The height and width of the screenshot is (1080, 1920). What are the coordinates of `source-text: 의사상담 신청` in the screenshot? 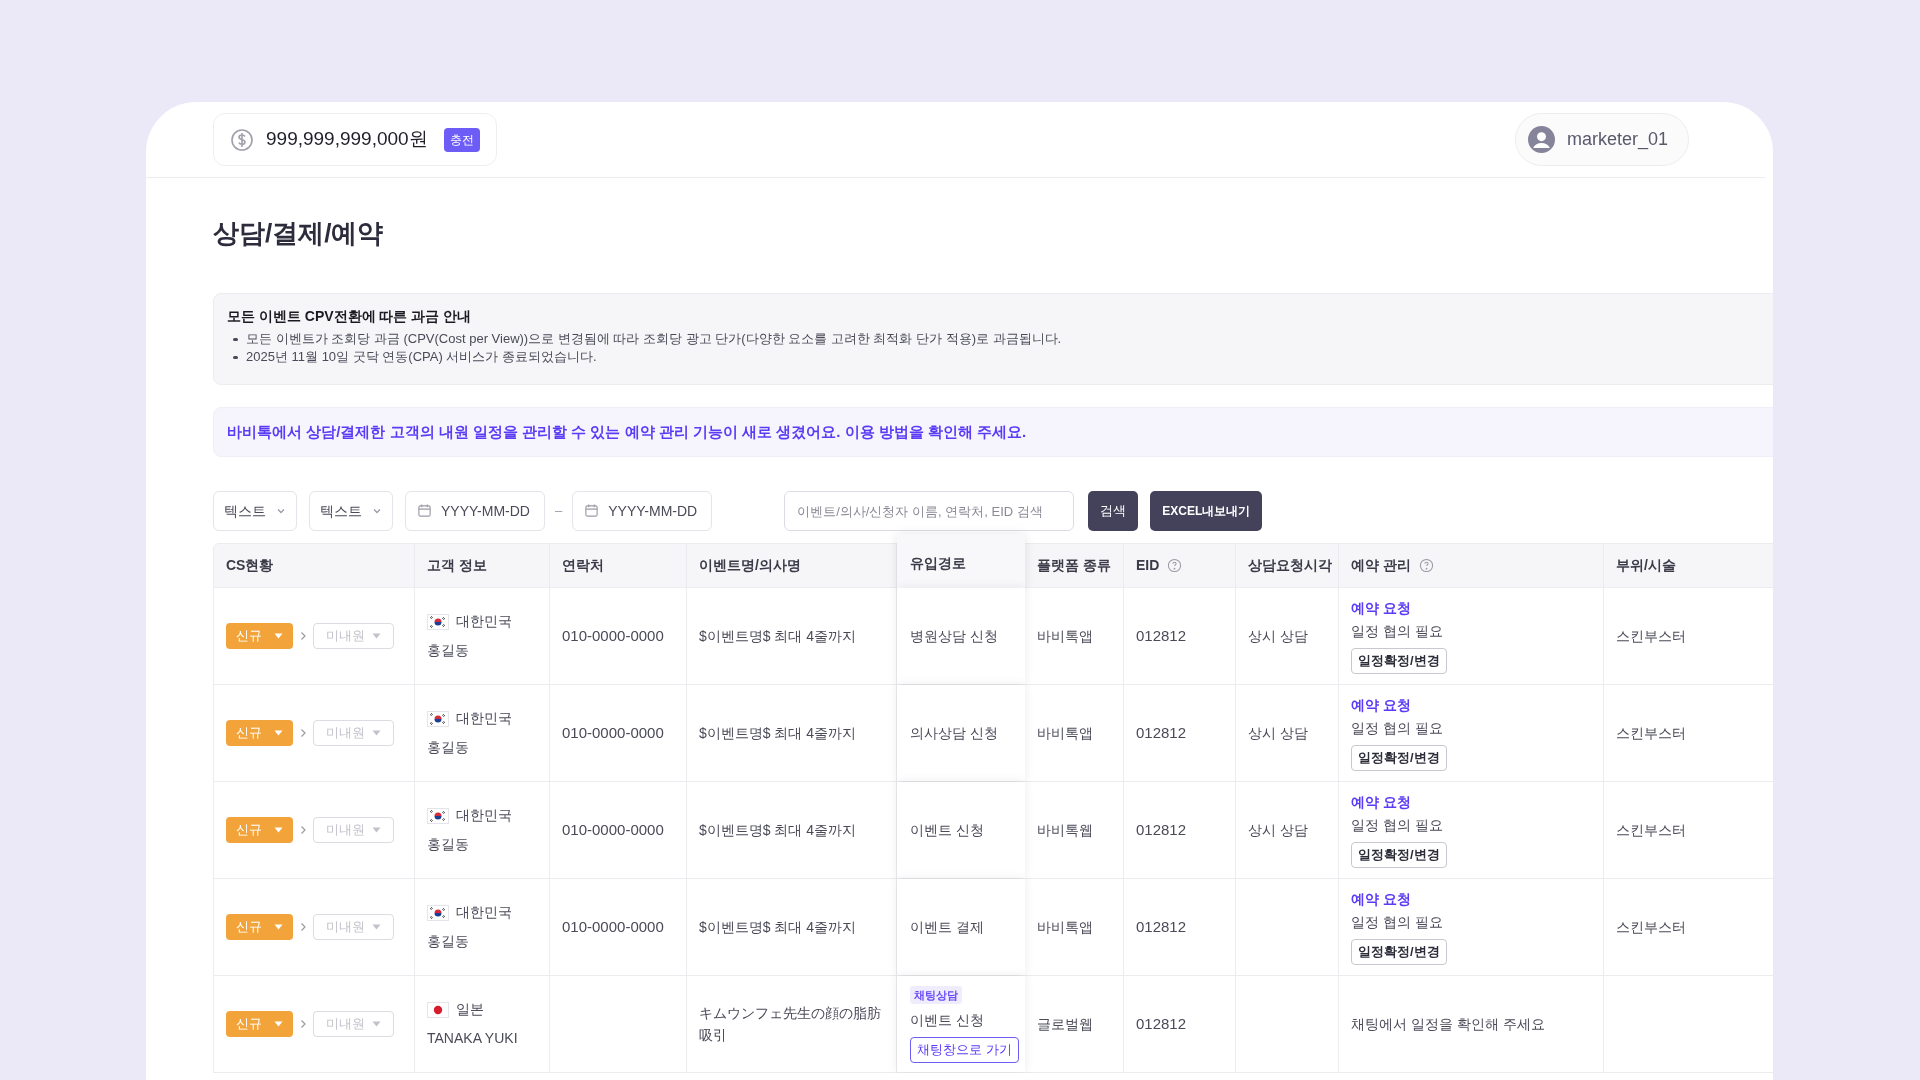 It's located at (954, 733).